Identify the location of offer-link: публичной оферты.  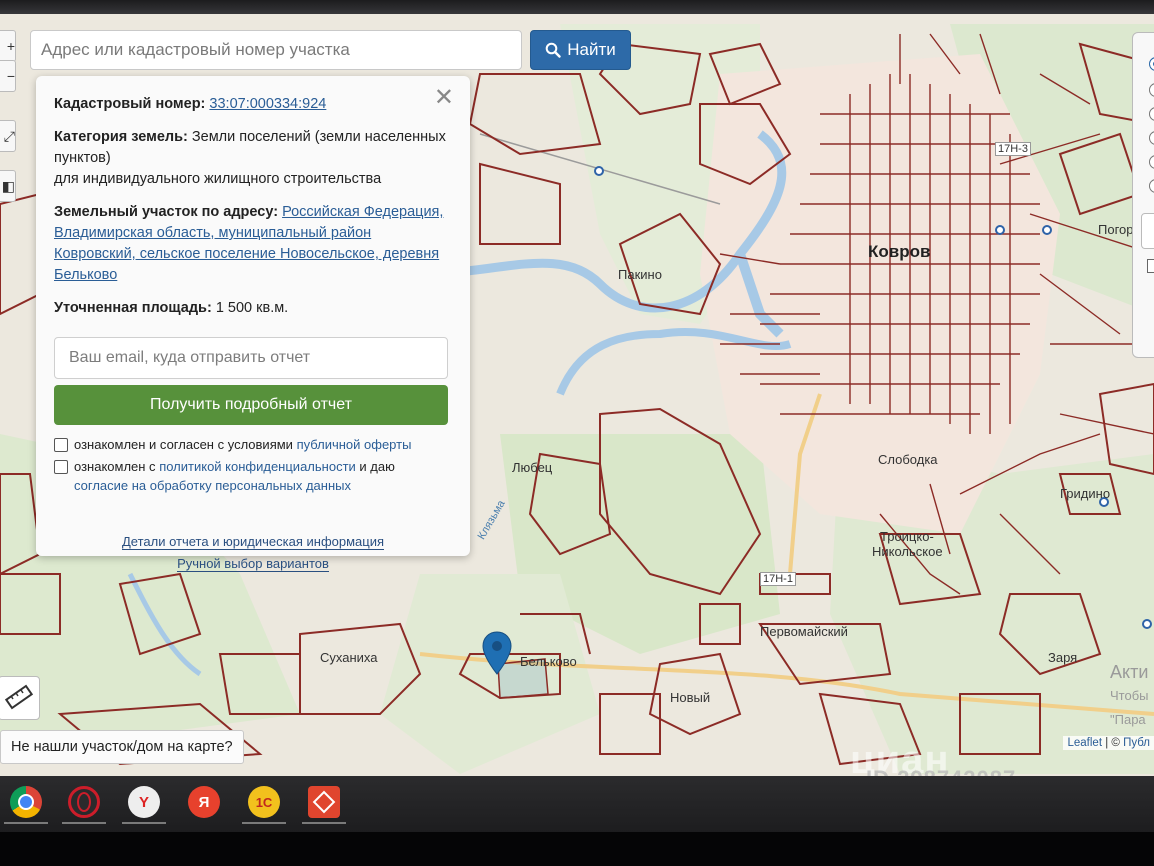
(354, 444).